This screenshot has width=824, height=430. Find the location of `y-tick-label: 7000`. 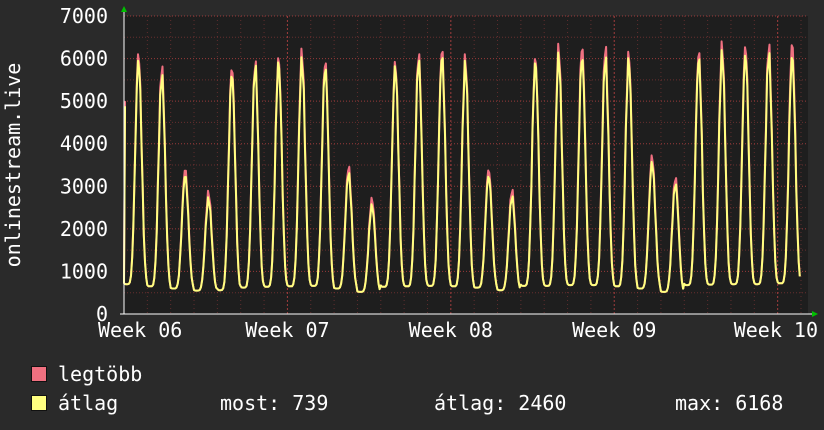

y-tick-label: 7000 is located at coordinates (84, 16).